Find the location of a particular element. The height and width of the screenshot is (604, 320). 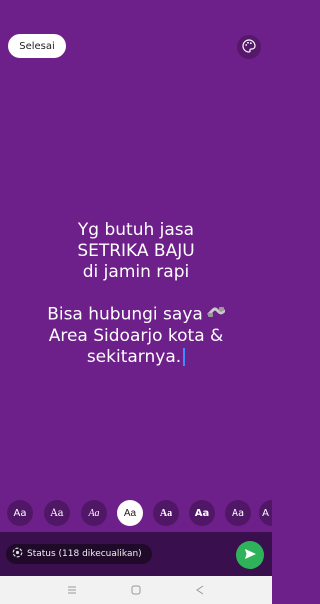

status-line-with-icon: Bisa hubungi saya is located at coordinates (136, 315).